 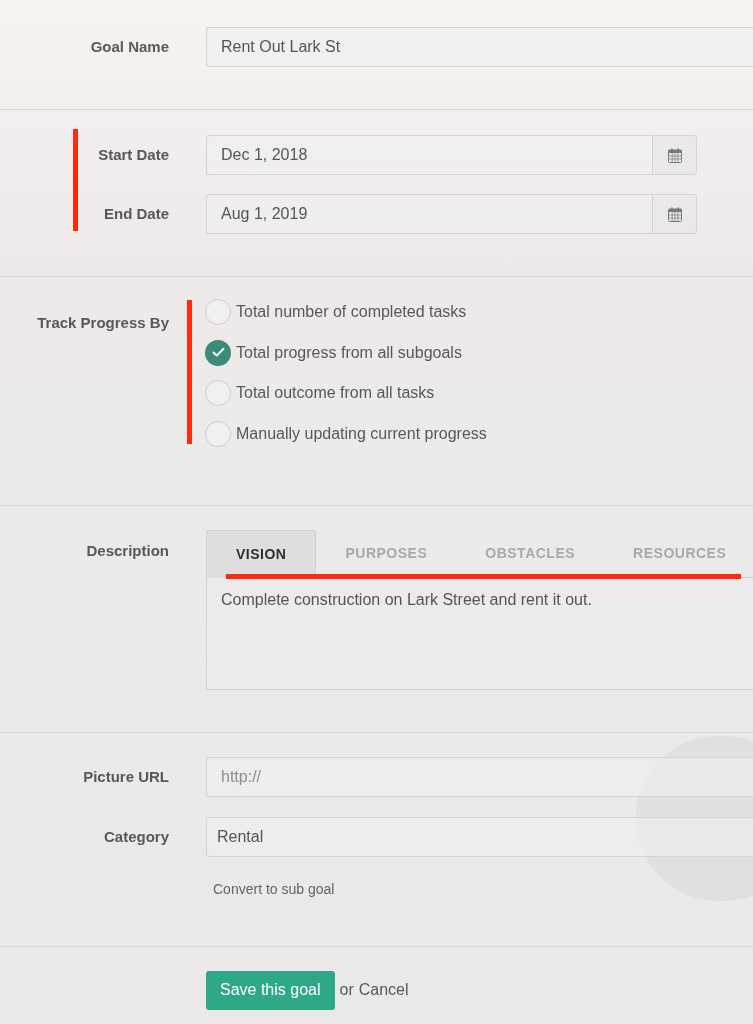 What do you see at coordinates (349, 352) in the screenshot?
I see `option-label: Total progress from all subgoals` at bounding box center [349, 352].